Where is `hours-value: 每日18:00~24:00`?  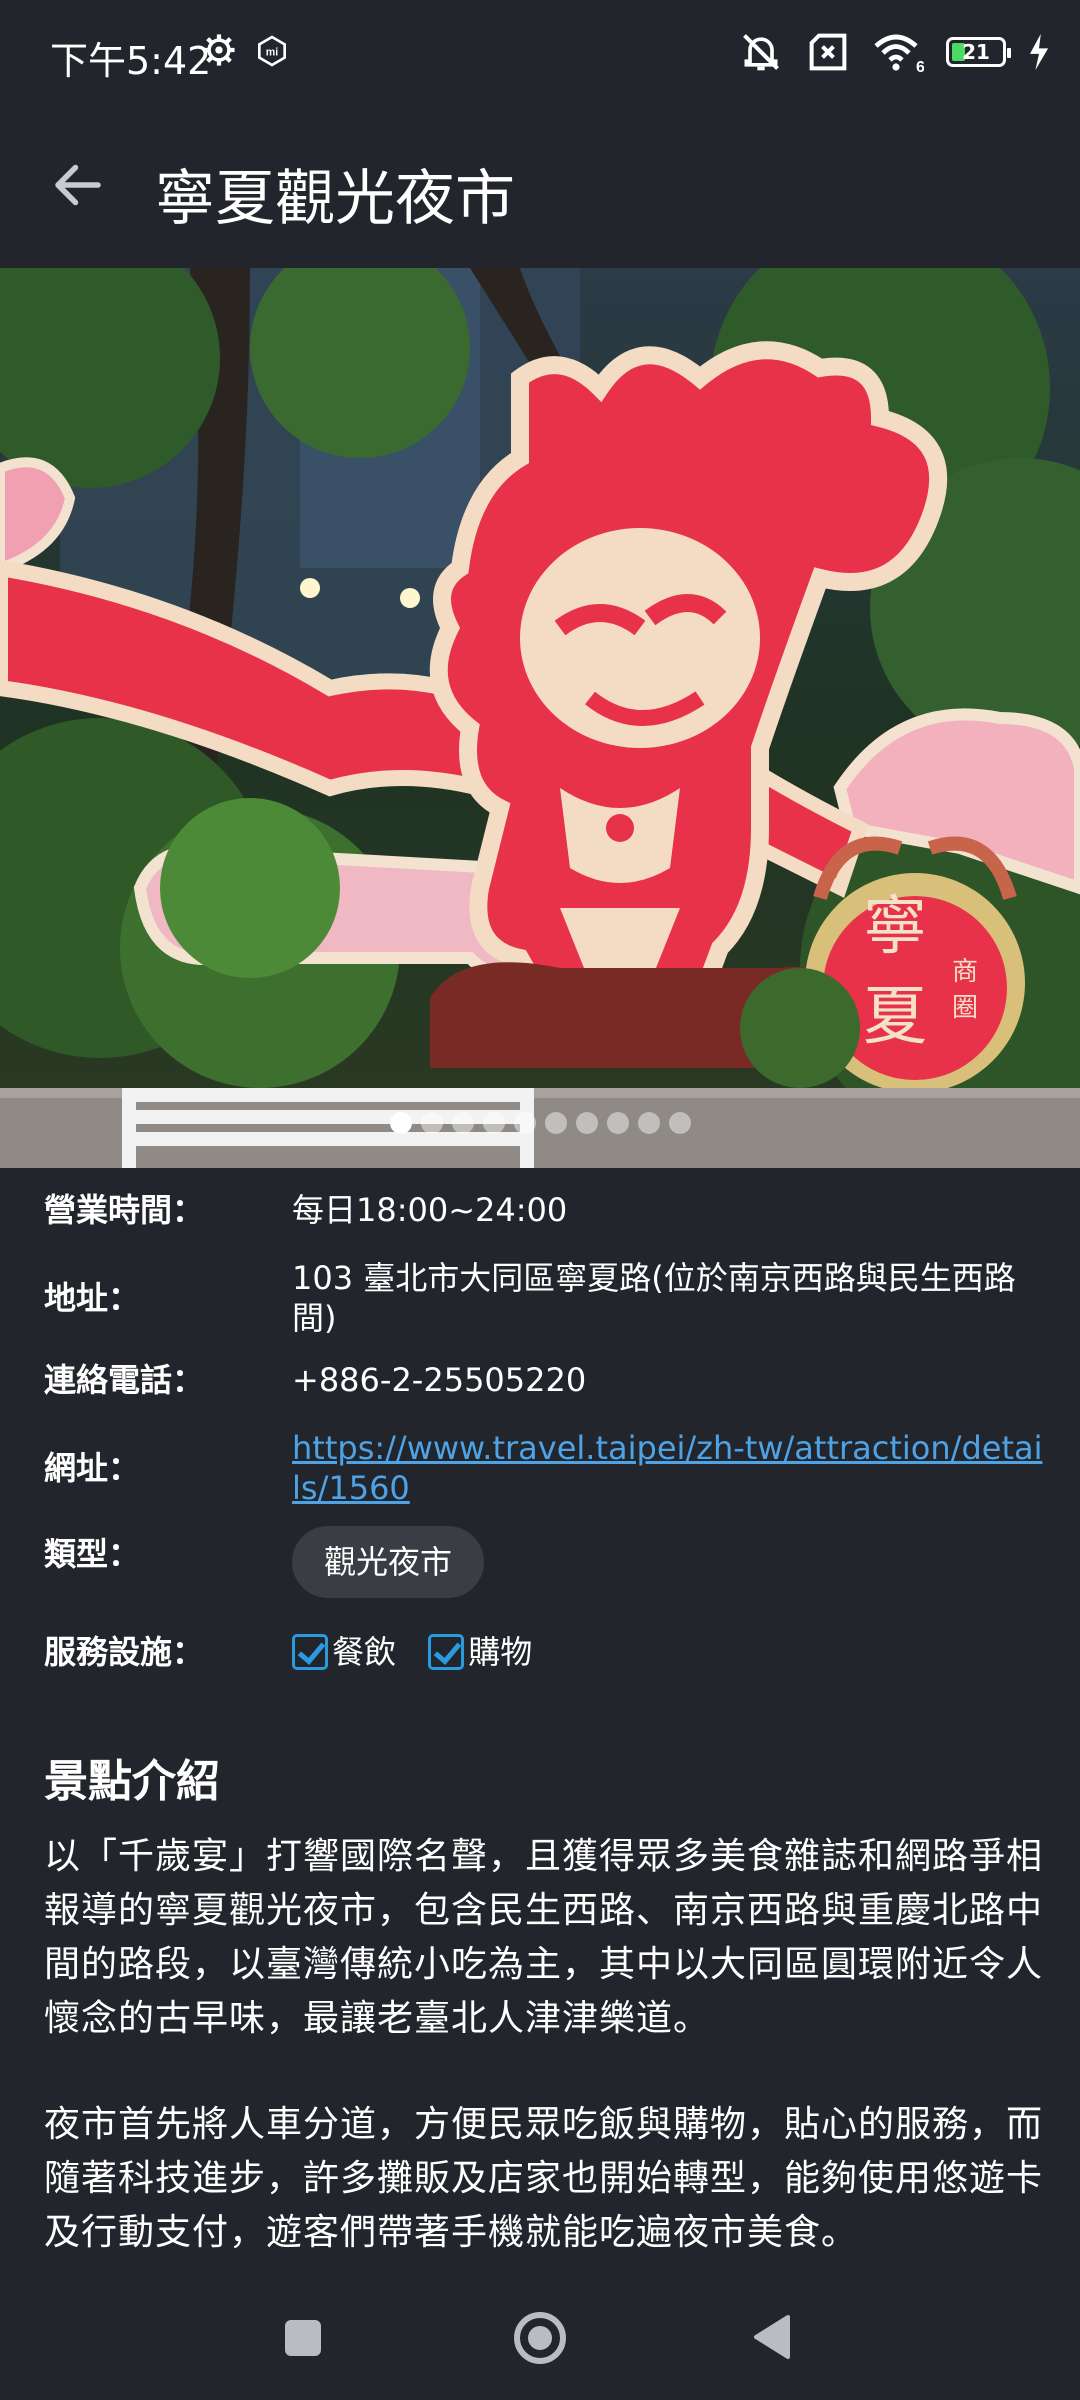 hours-value: 每日18:00~24:00 is located at coordinates (430, 1210).